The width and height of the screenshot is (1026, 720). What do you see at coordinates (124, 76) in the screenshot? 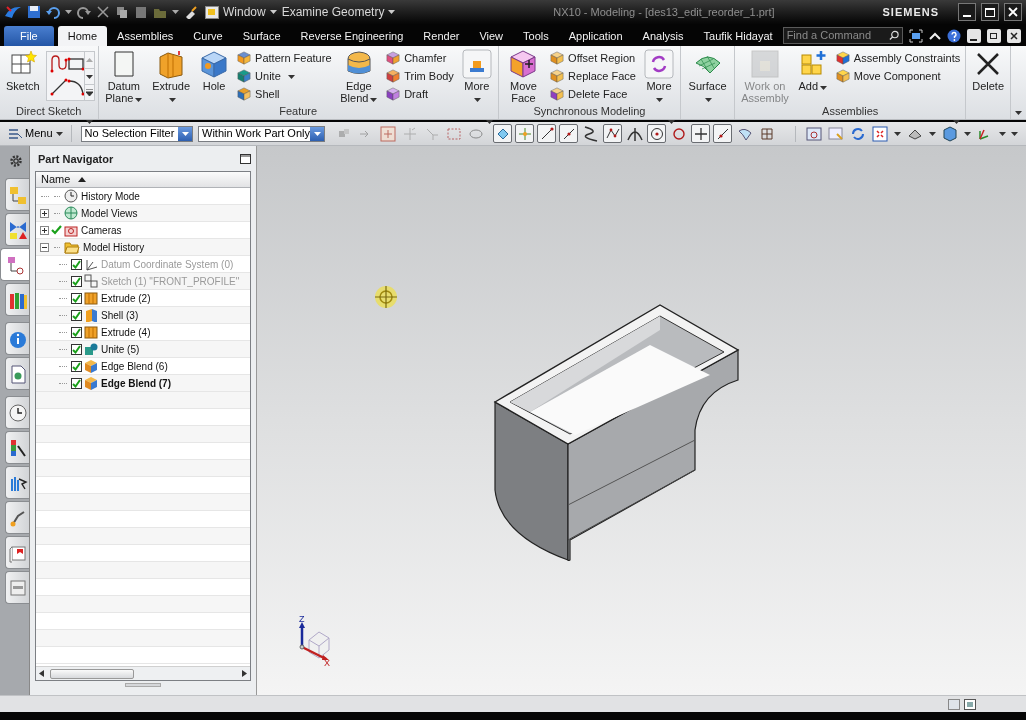
I see `ribbon-button: Datum Plane` at bounding box center [124, 76].